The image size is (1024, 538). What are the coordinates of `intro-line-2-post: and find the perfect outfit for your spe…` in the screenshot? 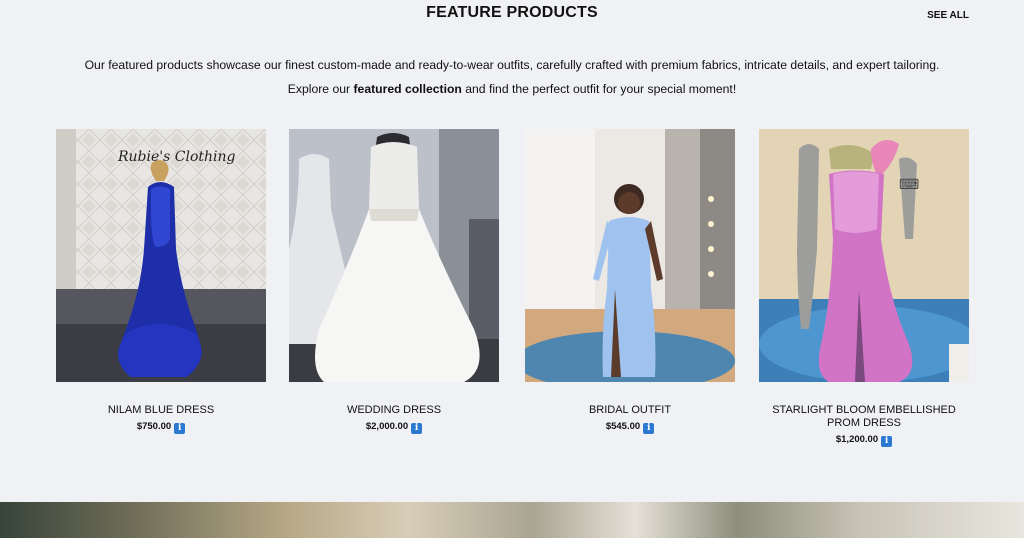 It's located at (599, 89).